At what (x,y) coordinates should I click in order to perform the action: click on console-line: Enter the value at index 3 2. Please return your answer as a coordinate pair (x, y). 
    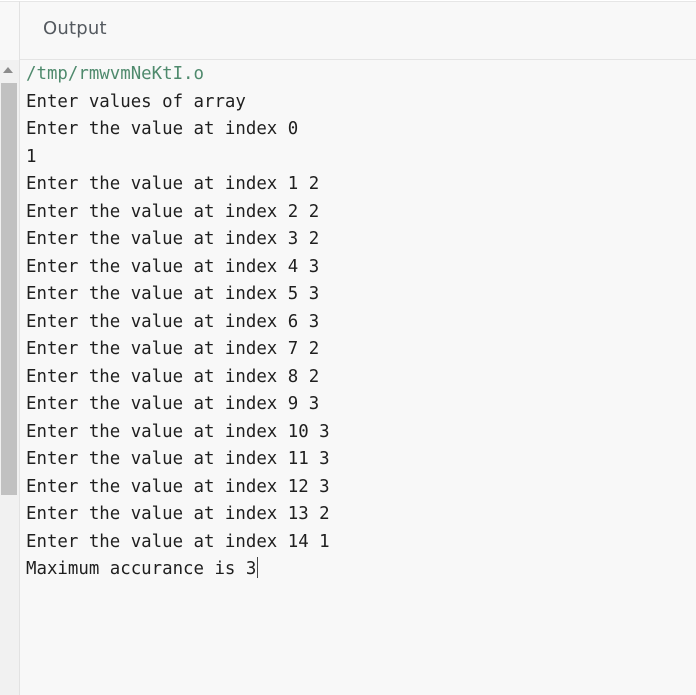
    Looking at the image, I should click on (173, 239).